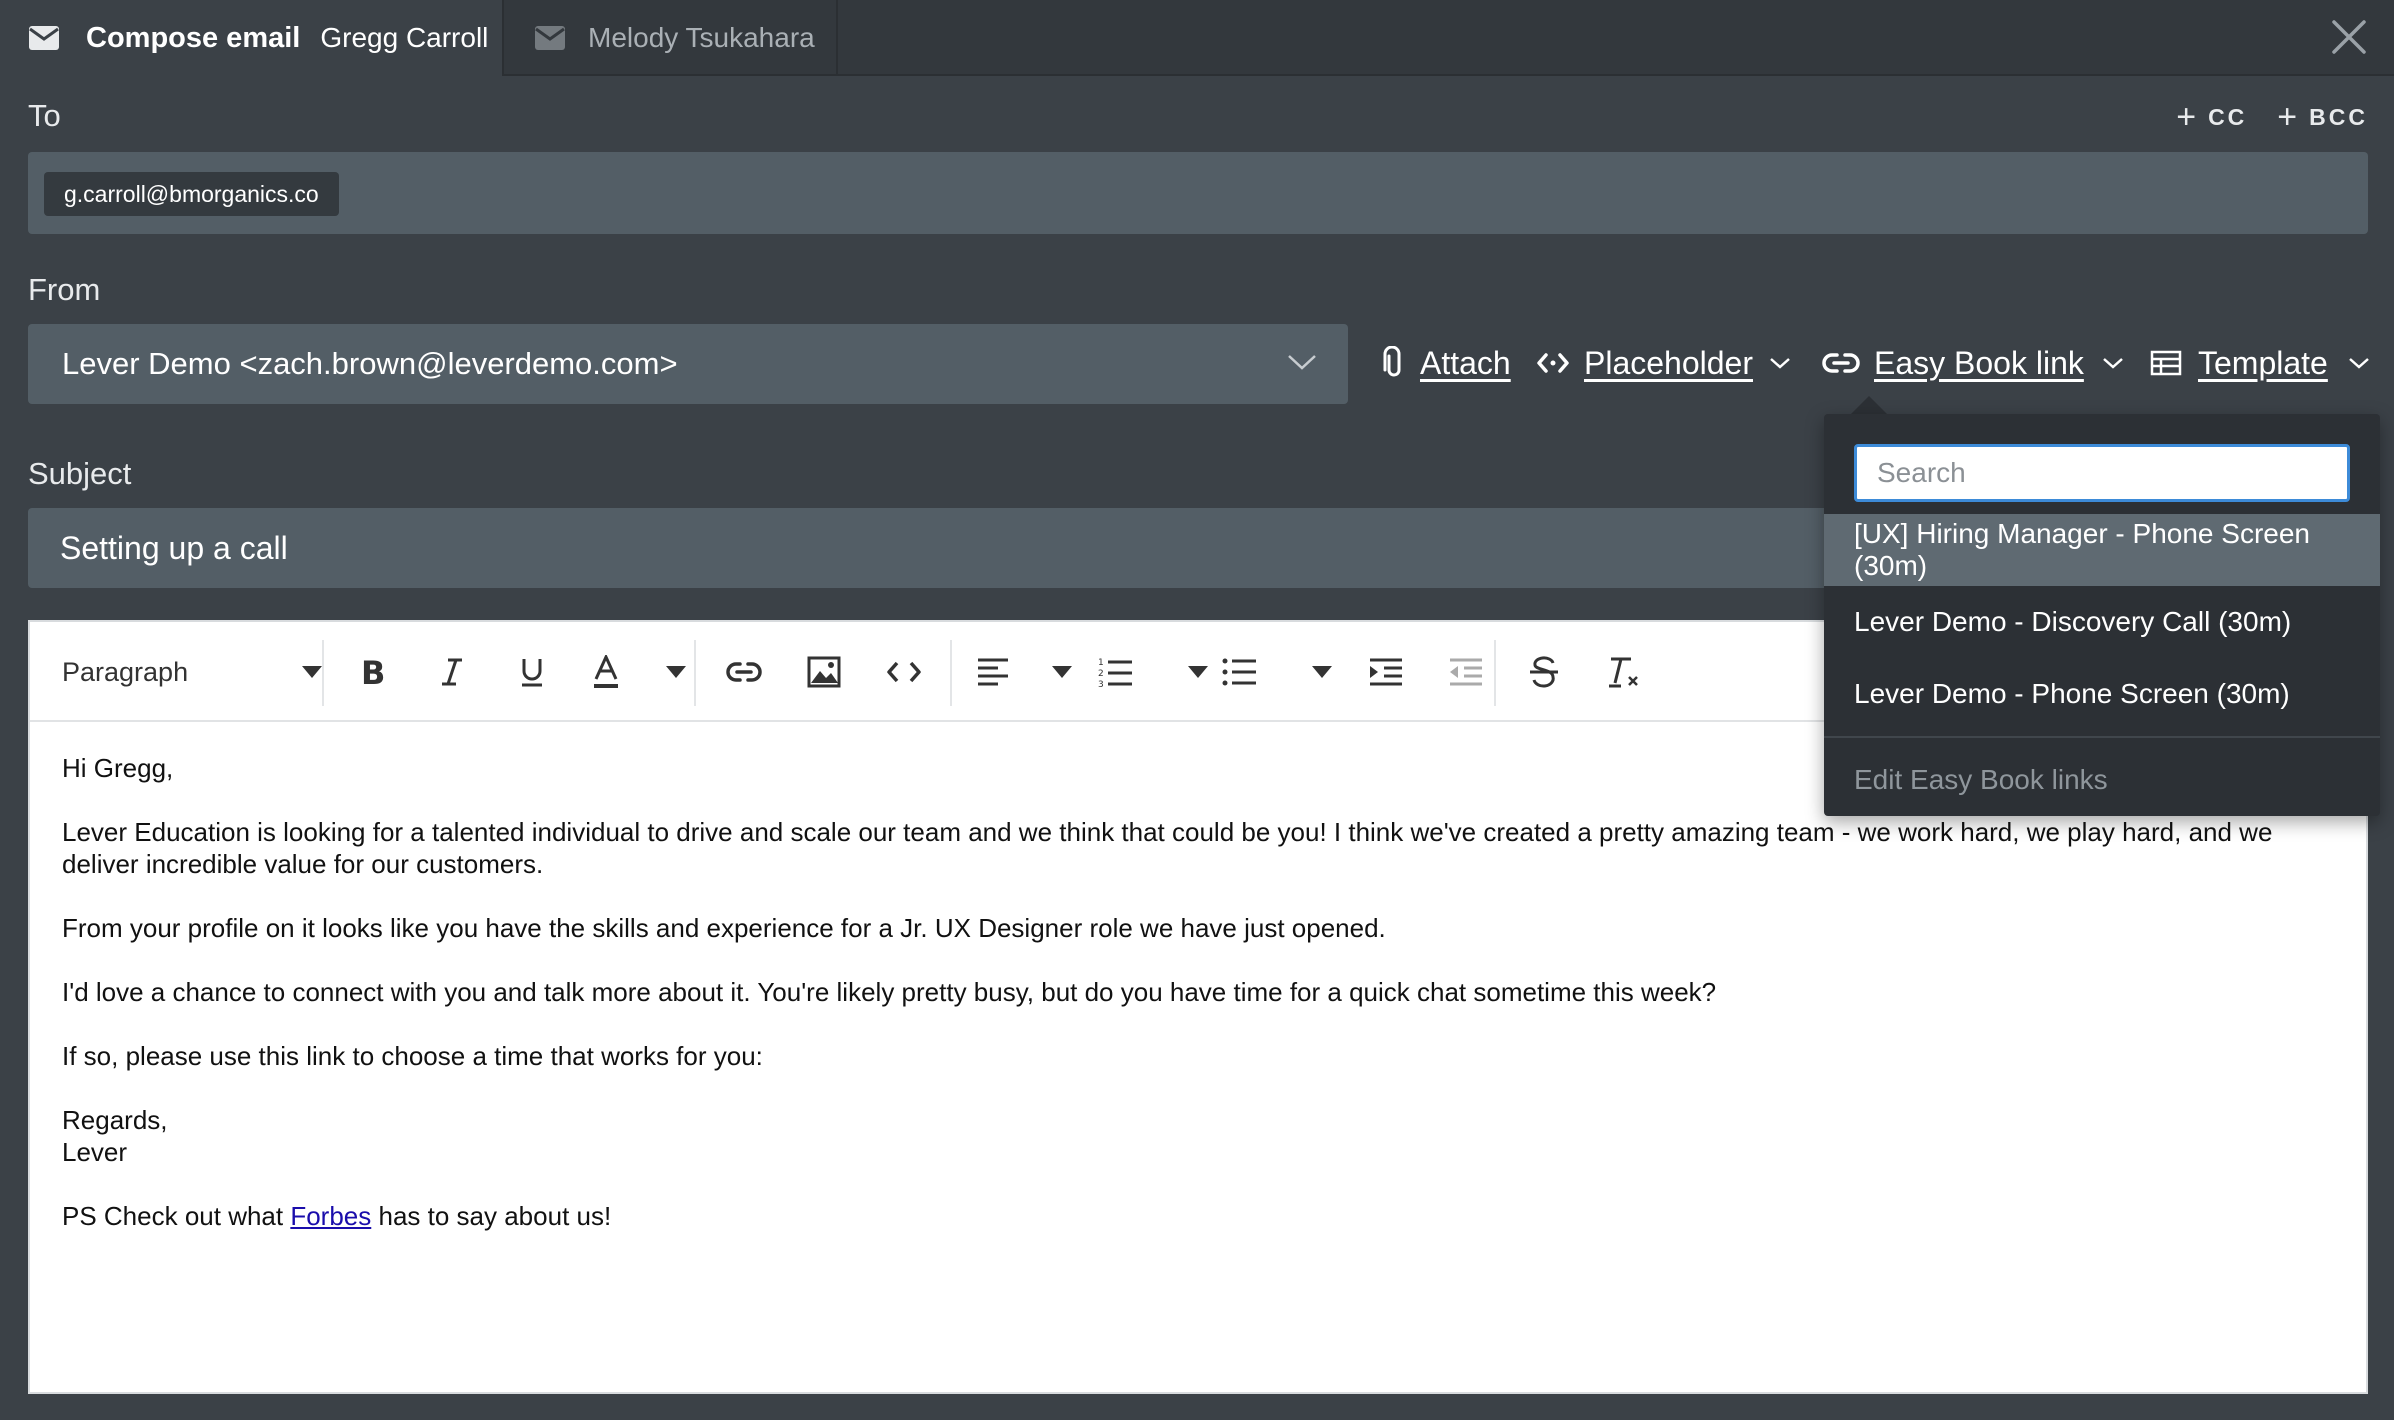 The height and width of the screenshot is (1420, 2394). Describe the element at coordinates (2272, 117) in the screenshot. I see `cc-bcc-links: + CC + BCC` at that location.